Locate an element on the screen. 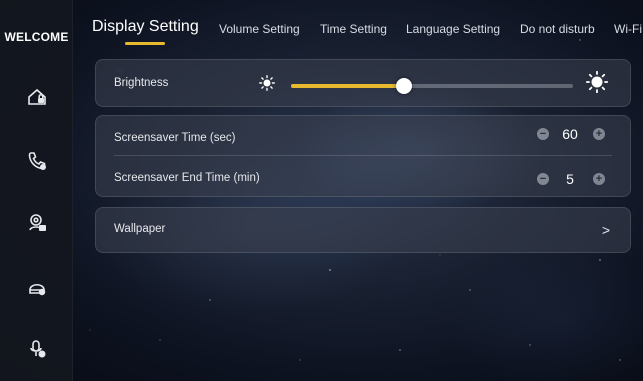 Image resolution: width=643 pixels, height=381 pixels. tab-wifi: Wi-Fi is located at coordinates (628, 29).